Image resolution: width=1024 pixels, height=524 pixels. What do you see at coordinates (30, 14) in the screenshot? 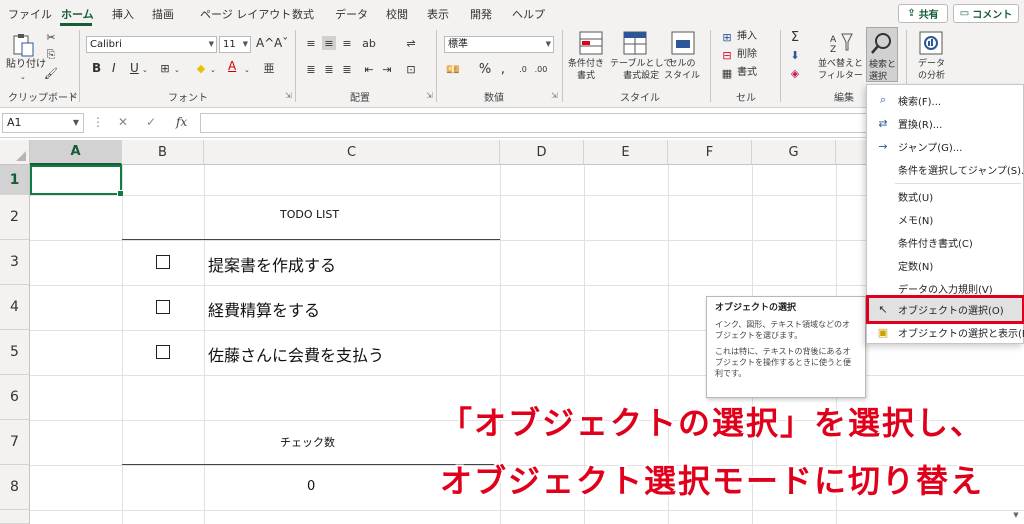
I see `tab-file: ファイル` at bounding box center [30, 14].